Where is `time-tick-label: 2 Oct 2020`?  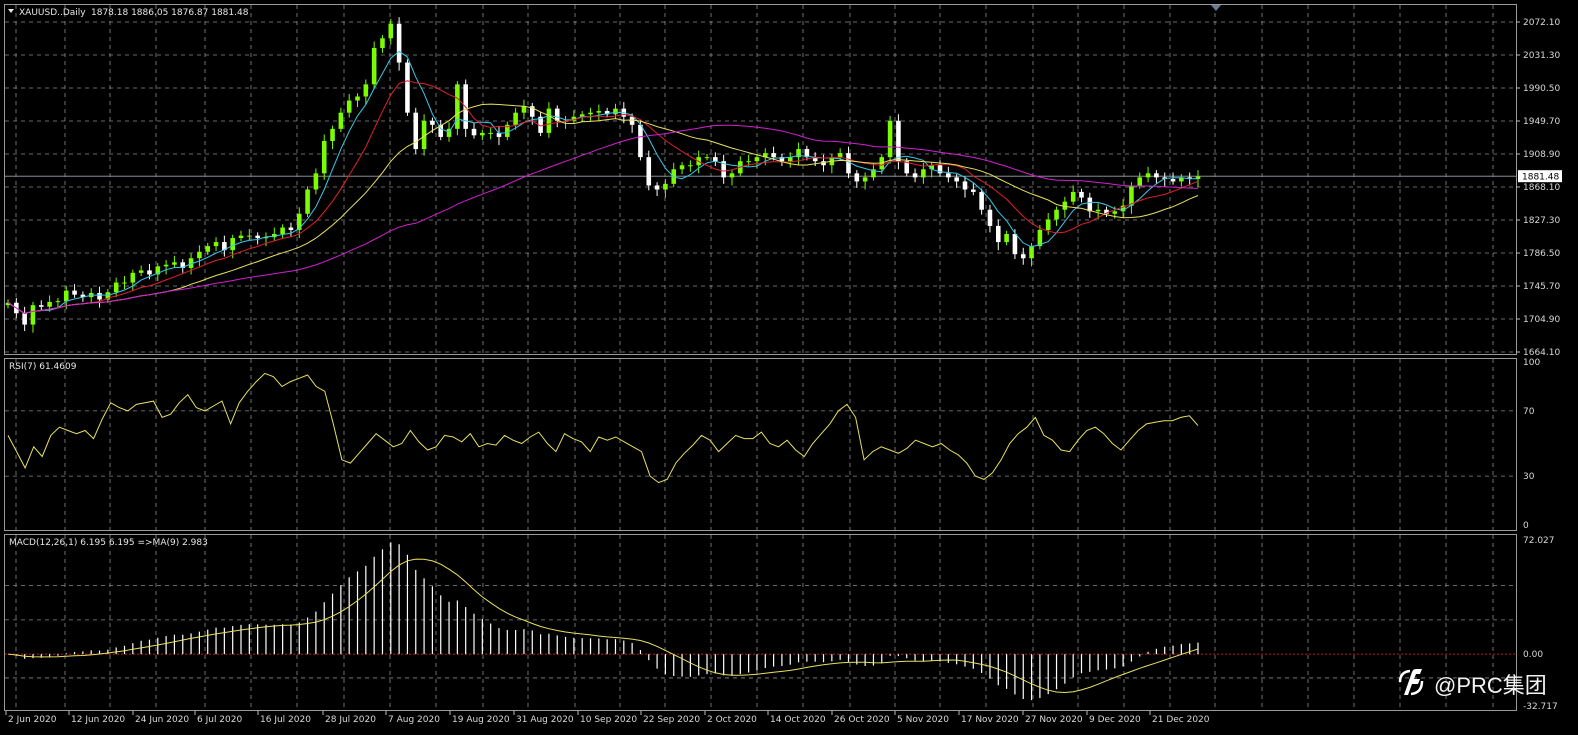
time-tick-label: 2 Oct 2020 is located at coordinates (732, 720).